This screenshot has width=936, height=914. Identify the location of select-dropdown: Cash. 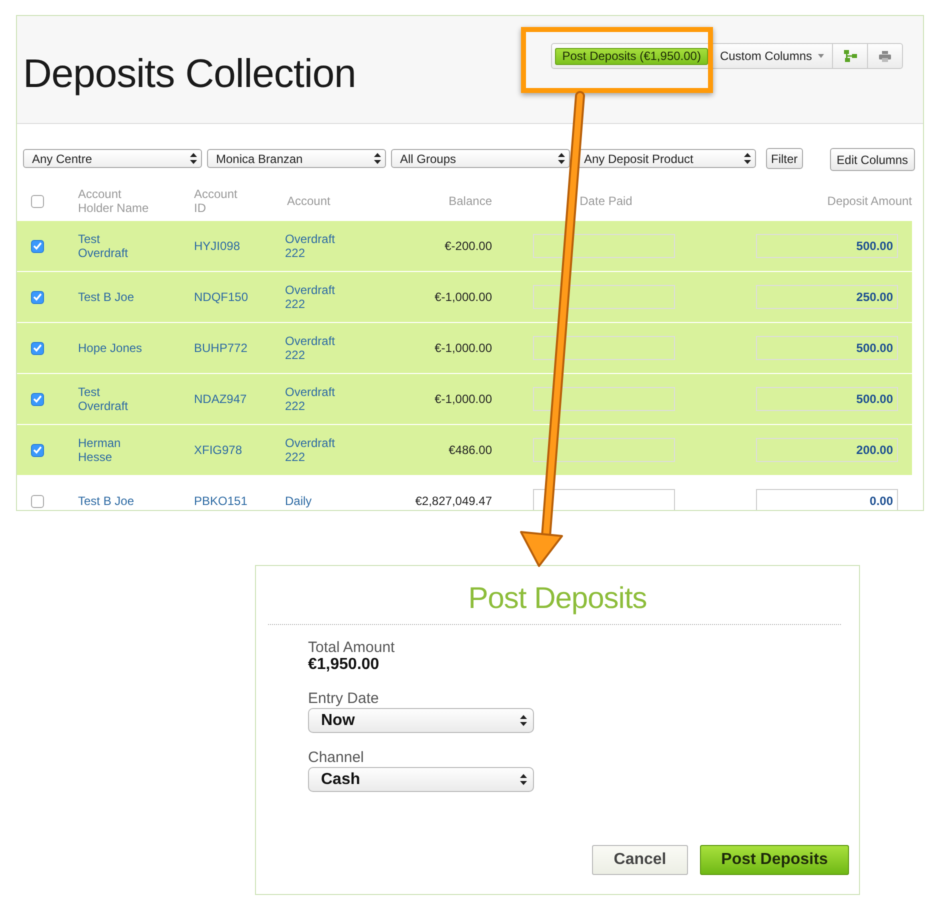
(421, 779).